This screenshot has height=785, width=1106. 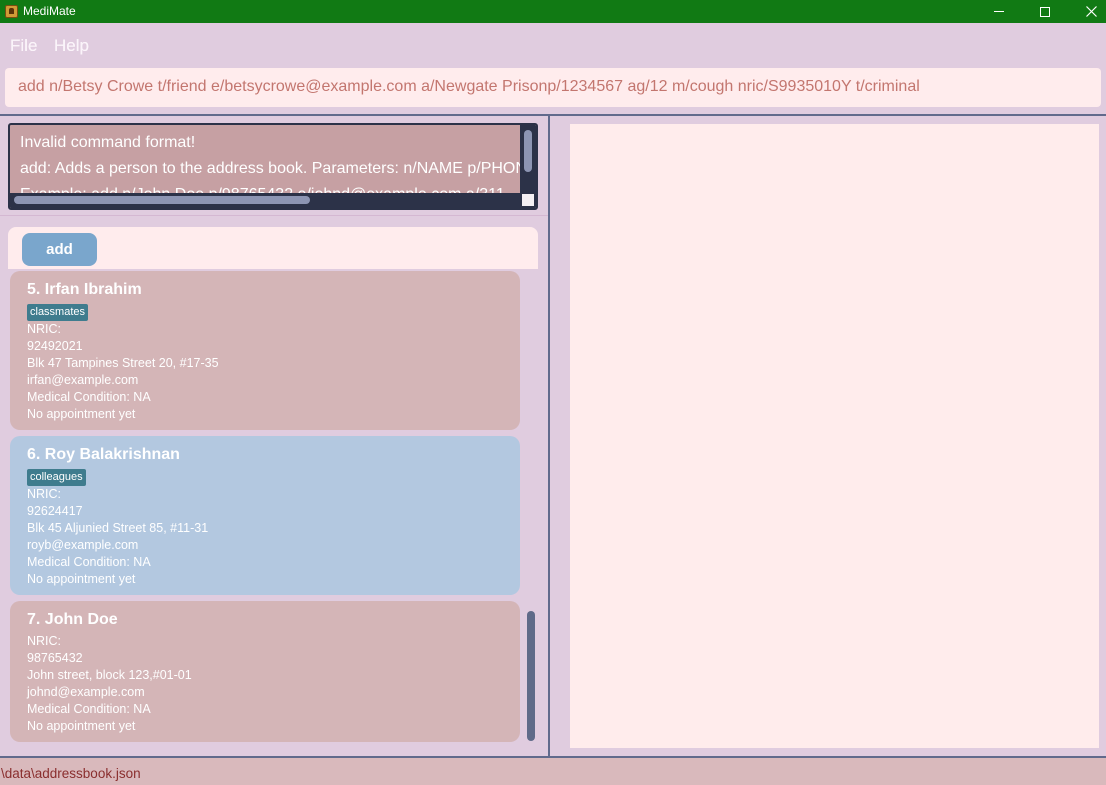 I want to click on person-phone: 92492021, so click(x=55, y=346).